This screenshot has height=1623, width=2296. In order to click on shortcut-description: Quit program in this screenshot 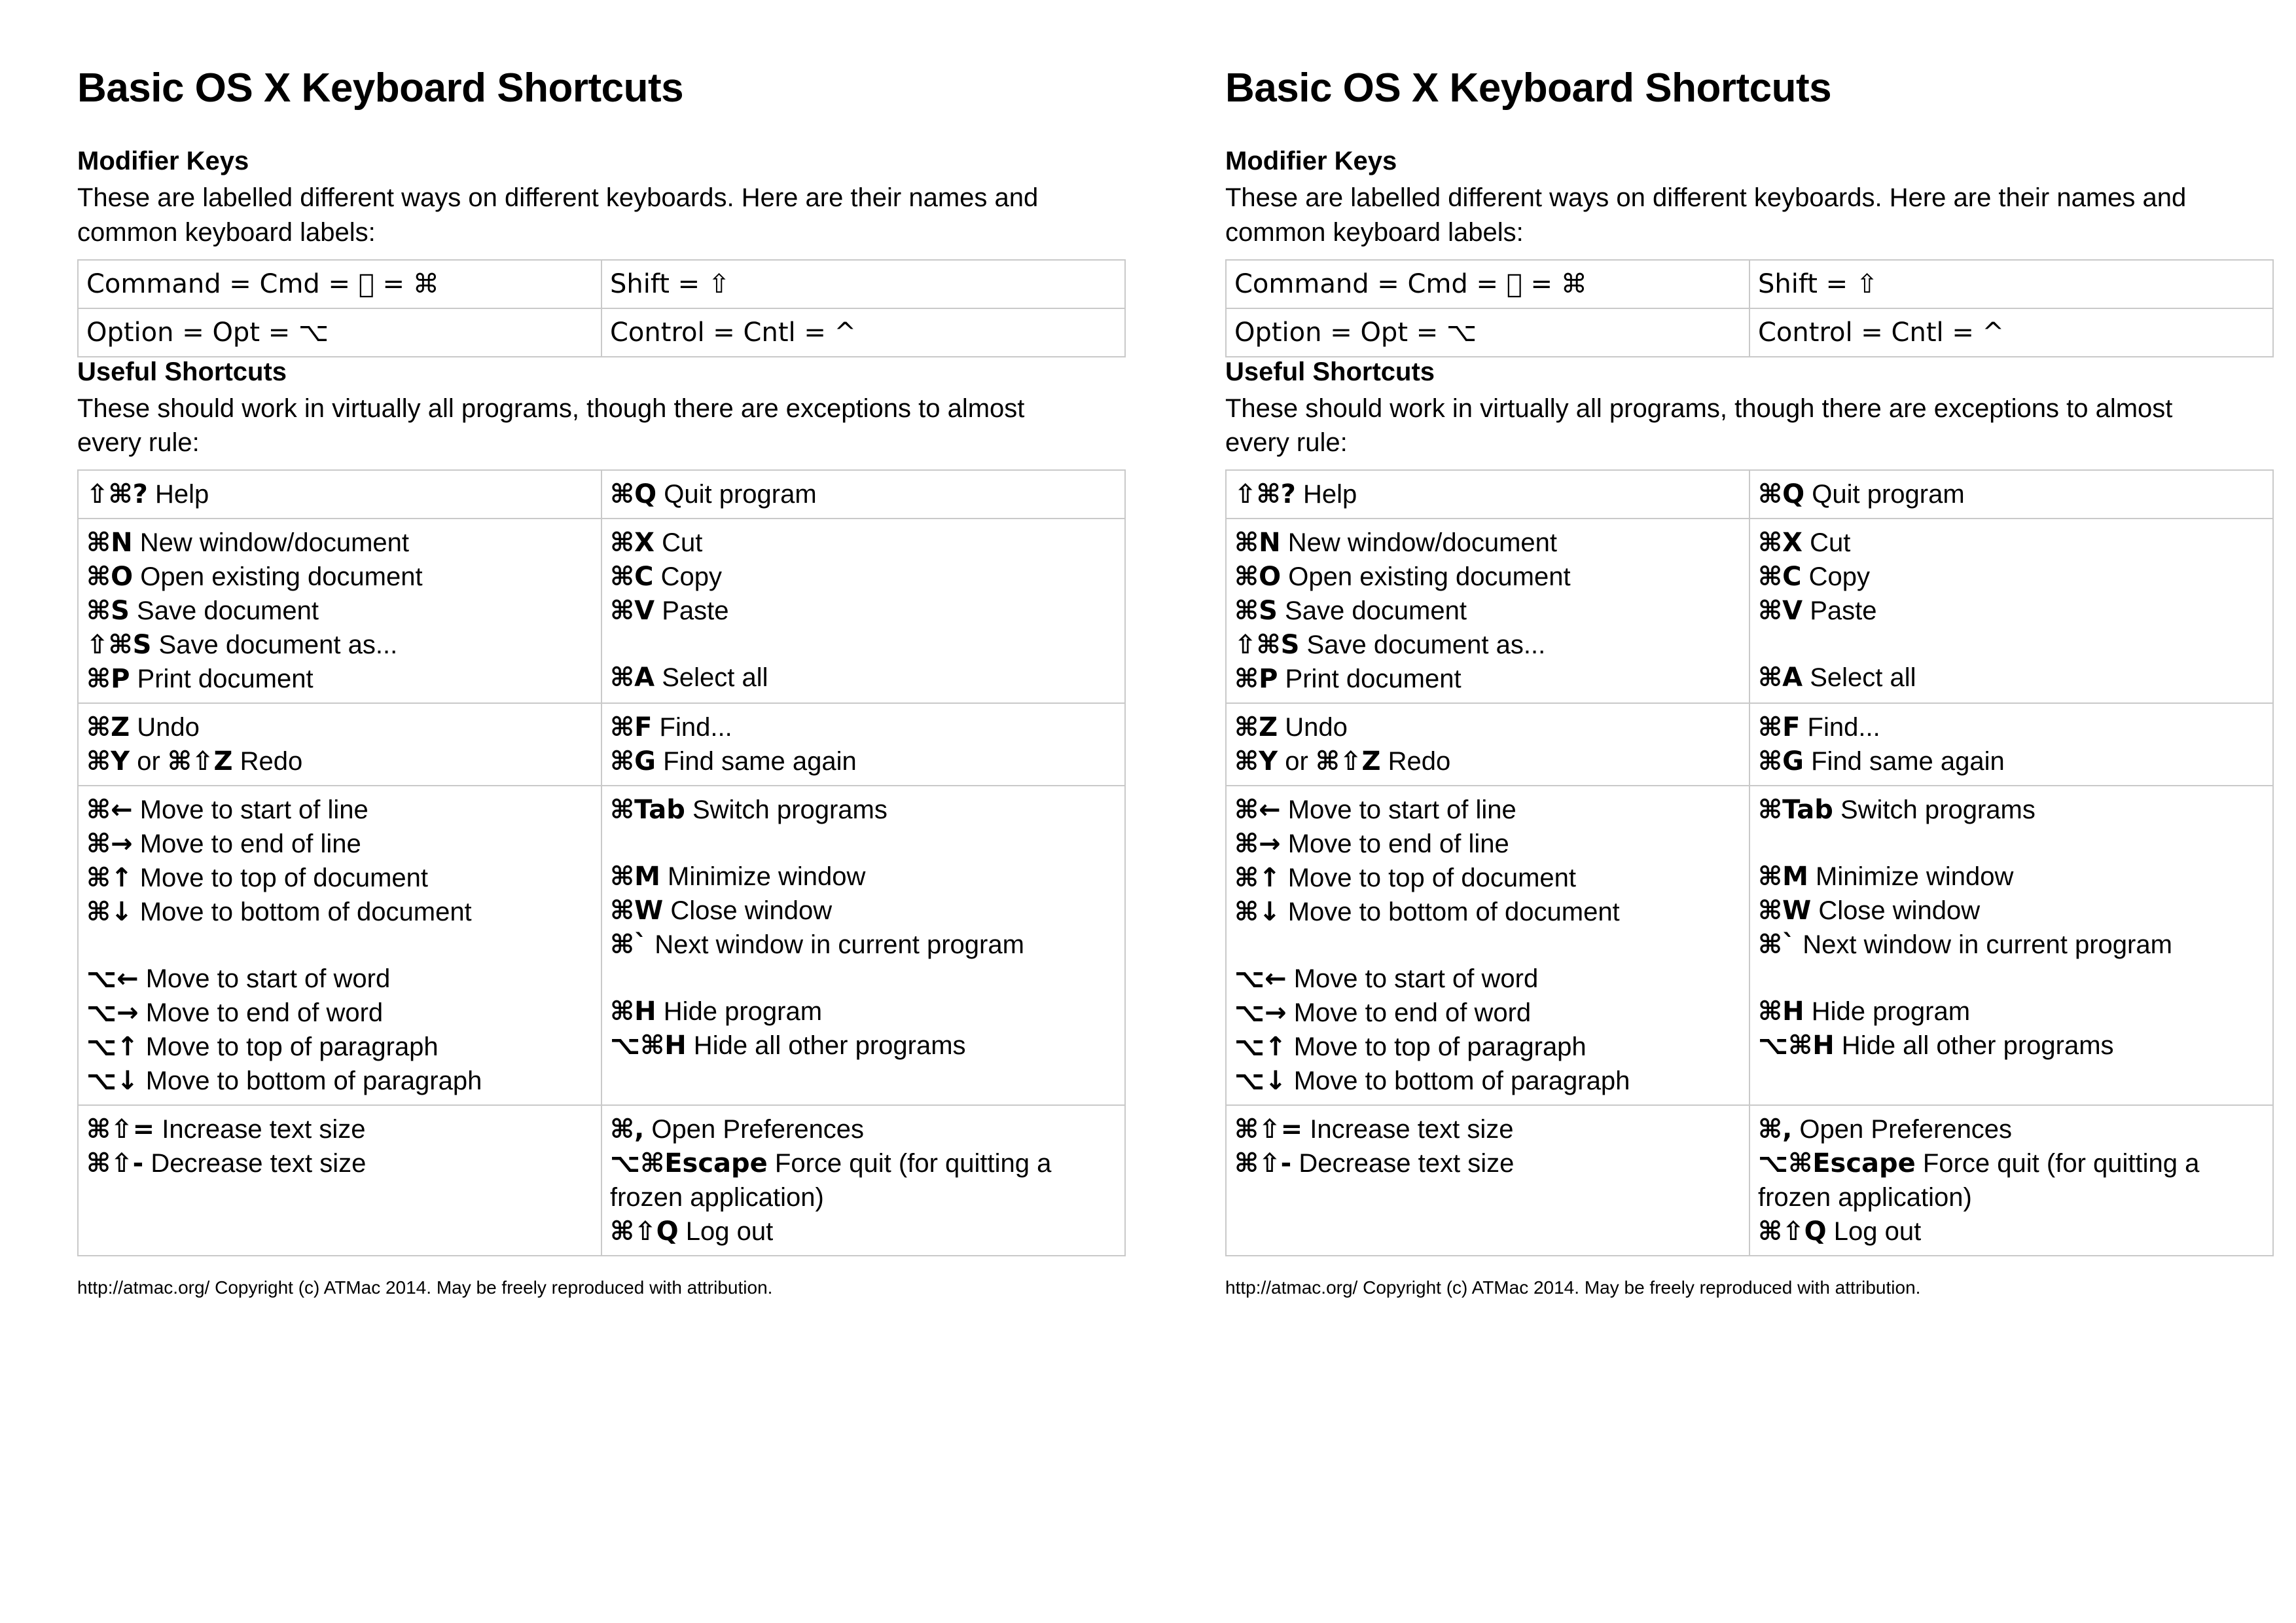, I will do `click(1884, 494)`.